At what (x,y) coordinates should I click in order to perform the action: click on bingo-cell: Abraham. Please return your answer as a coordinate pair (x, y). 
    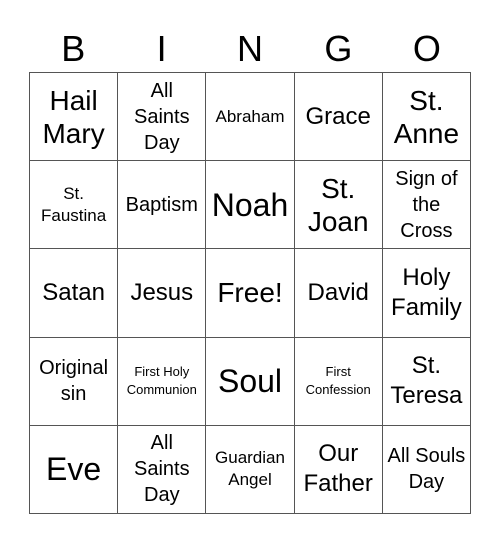
    Looking at the image, I should click on (250, 117).